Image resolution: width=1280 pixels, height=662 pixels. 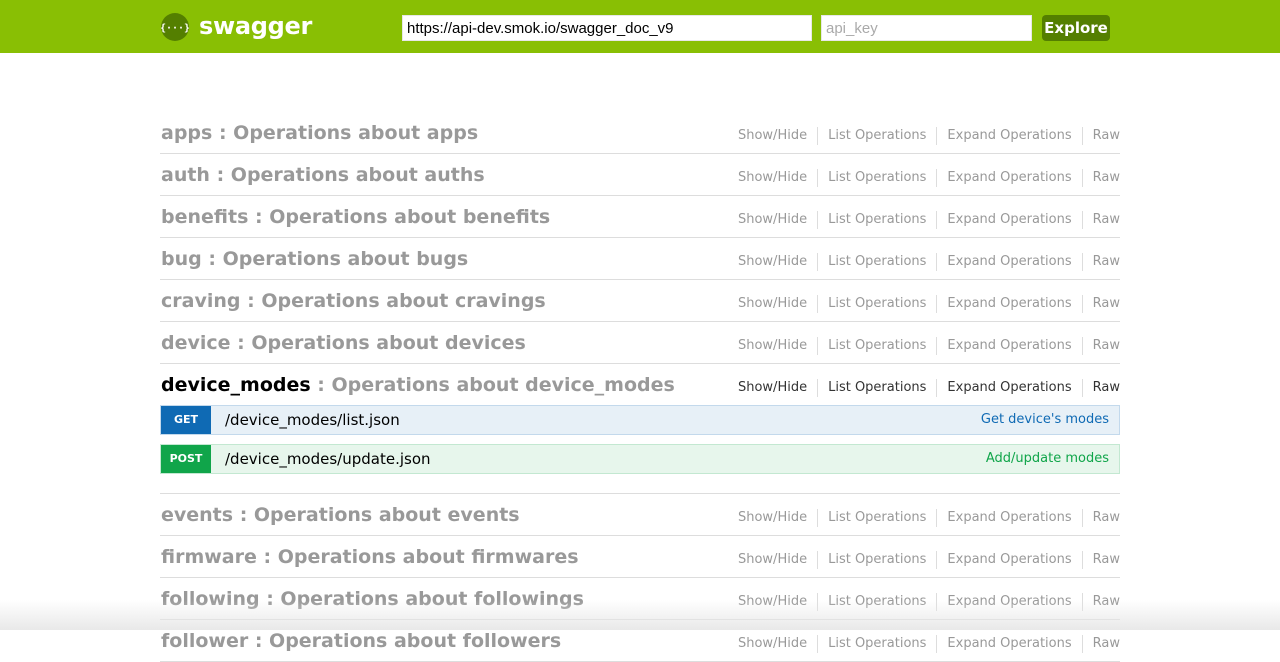 What do you see at coordinates (370, 557) in the screenshot?
I see `resource-title: firmware : Operations about firmwares` at bounding box center [370, 557].